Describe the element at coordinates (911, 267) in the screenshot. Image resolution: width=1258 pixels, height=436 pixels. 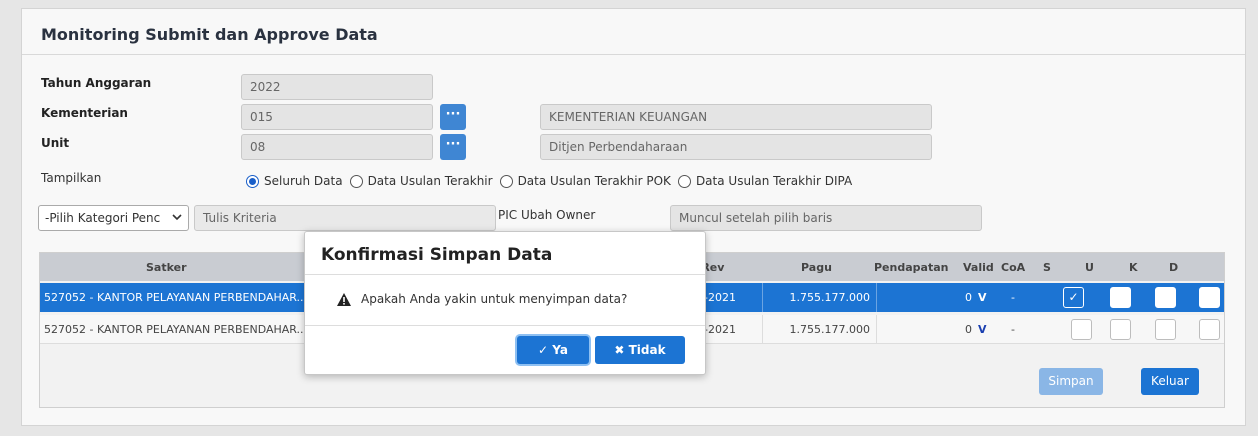
I see `th-pendapatan: Pendapatan` at that location.